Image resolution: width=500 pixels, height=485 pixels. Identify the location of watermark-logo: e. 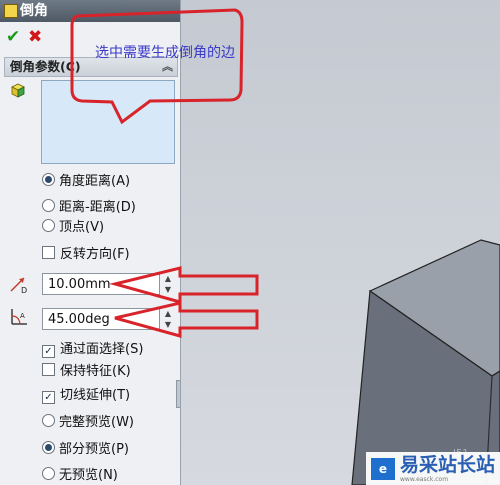
(383, 469).